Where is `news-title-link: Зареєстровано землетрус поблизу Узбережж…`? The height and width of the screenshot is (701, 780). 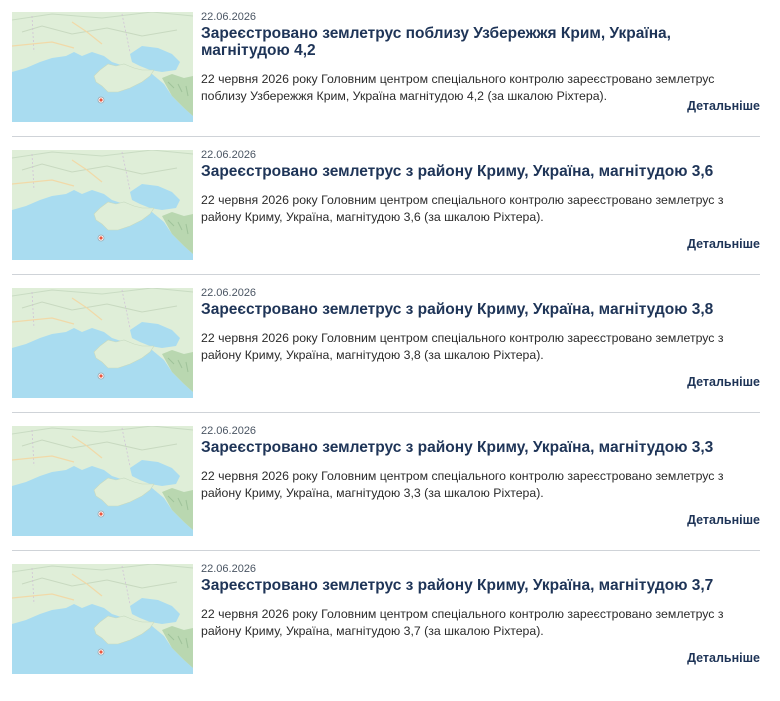 news-title-link: Зареєстровано землетрус поблизу Узбережж… is located at coordinates (480, 42).